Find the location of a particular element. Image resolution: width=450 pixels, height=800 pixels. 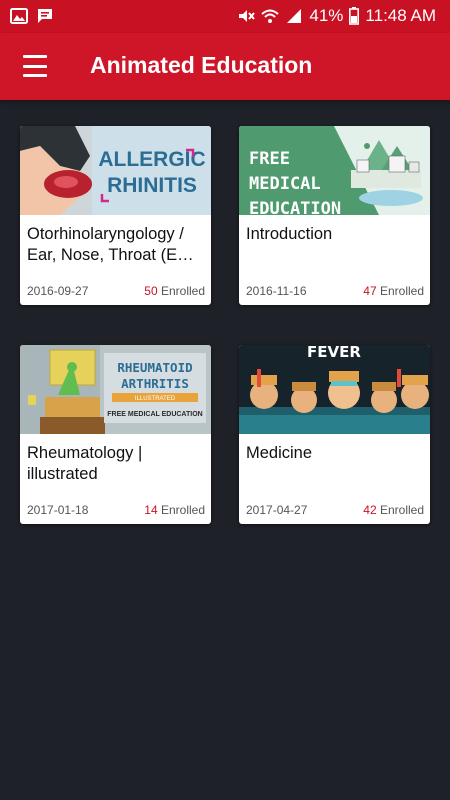

thumb-text-rhinitis: RHINITIS is located at coordinates (152, 185).